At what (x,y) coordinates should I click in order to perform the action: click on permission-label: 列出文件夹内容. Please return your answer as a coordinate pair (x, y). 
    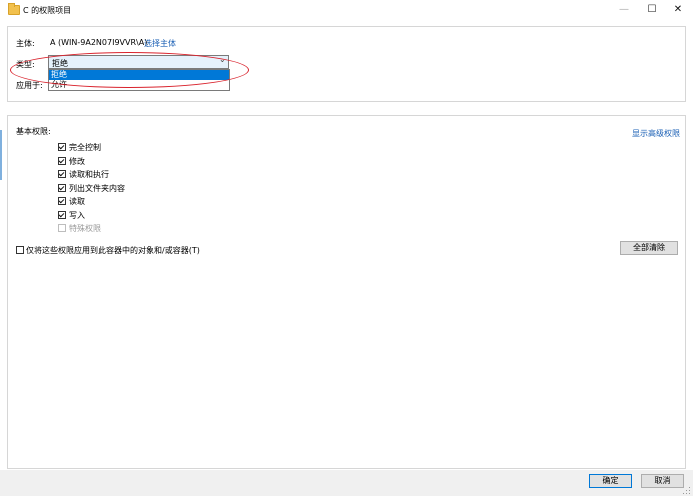
    Looking at the image, I should click on (97, 188).